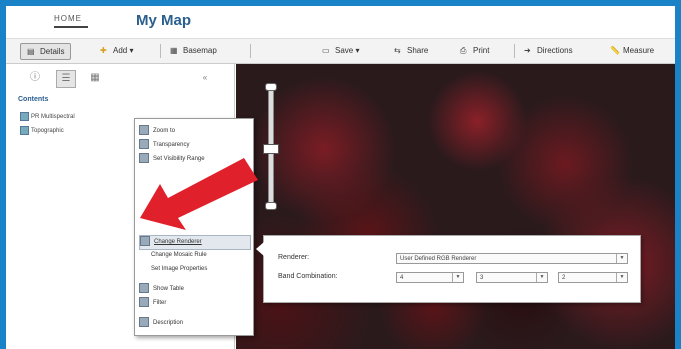 The image size is (681, 349). What do you see at coordinates (271, 206) in the screenshot?
I see `zoom-out-icon` at bounding box center [271, 206].